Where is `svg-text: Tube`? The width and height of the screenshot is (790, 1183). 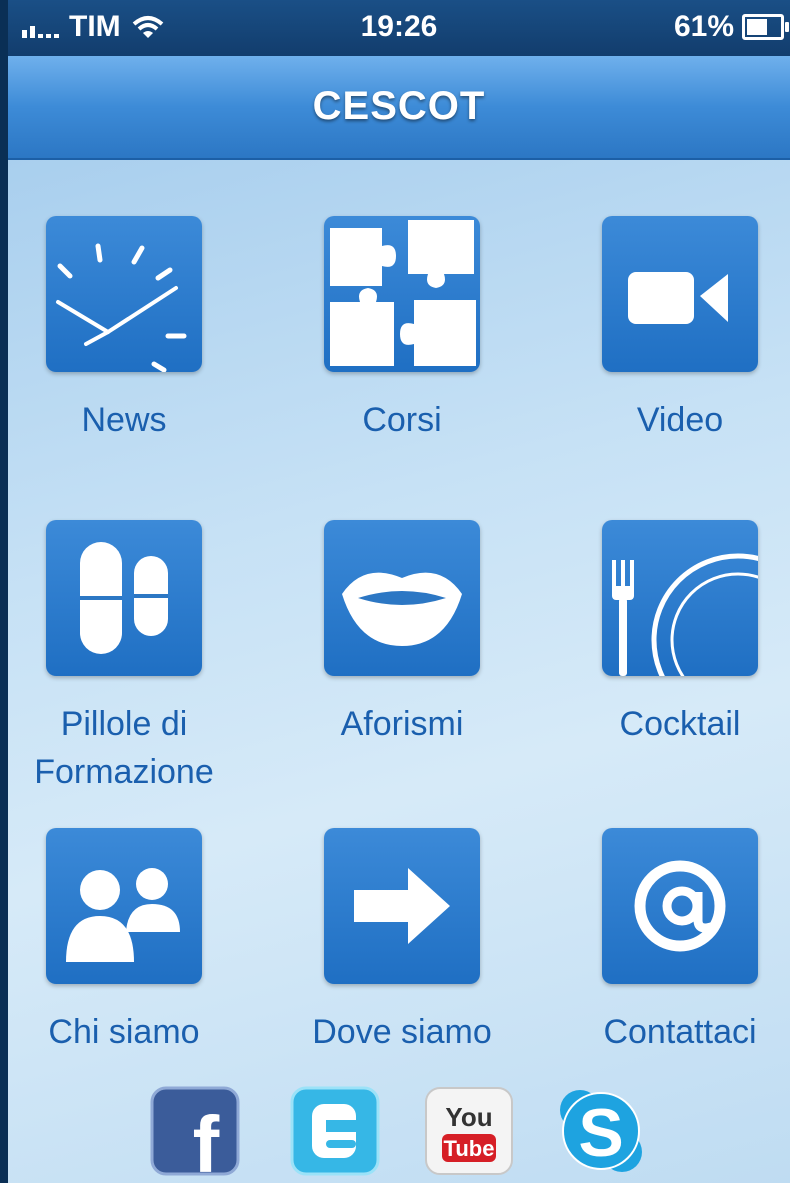
svg-text: Tube is located at coordinates (469, 1148).